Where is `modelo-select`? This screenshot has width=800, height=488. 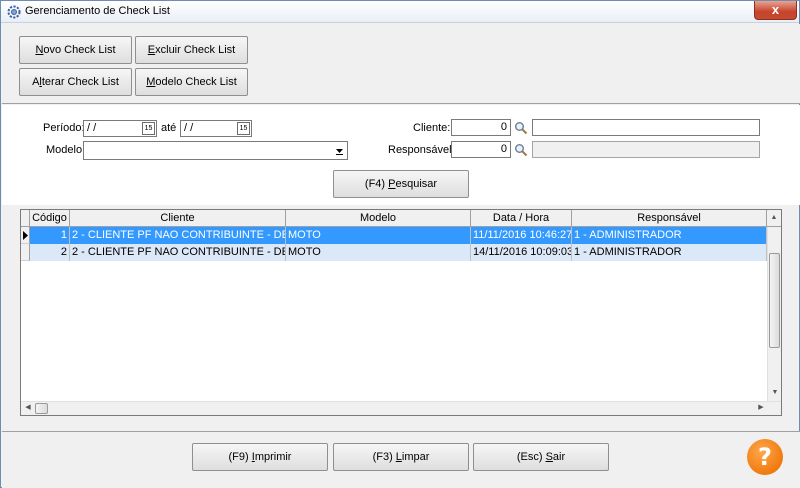
modelo-select is located at coordinates (215, 150).